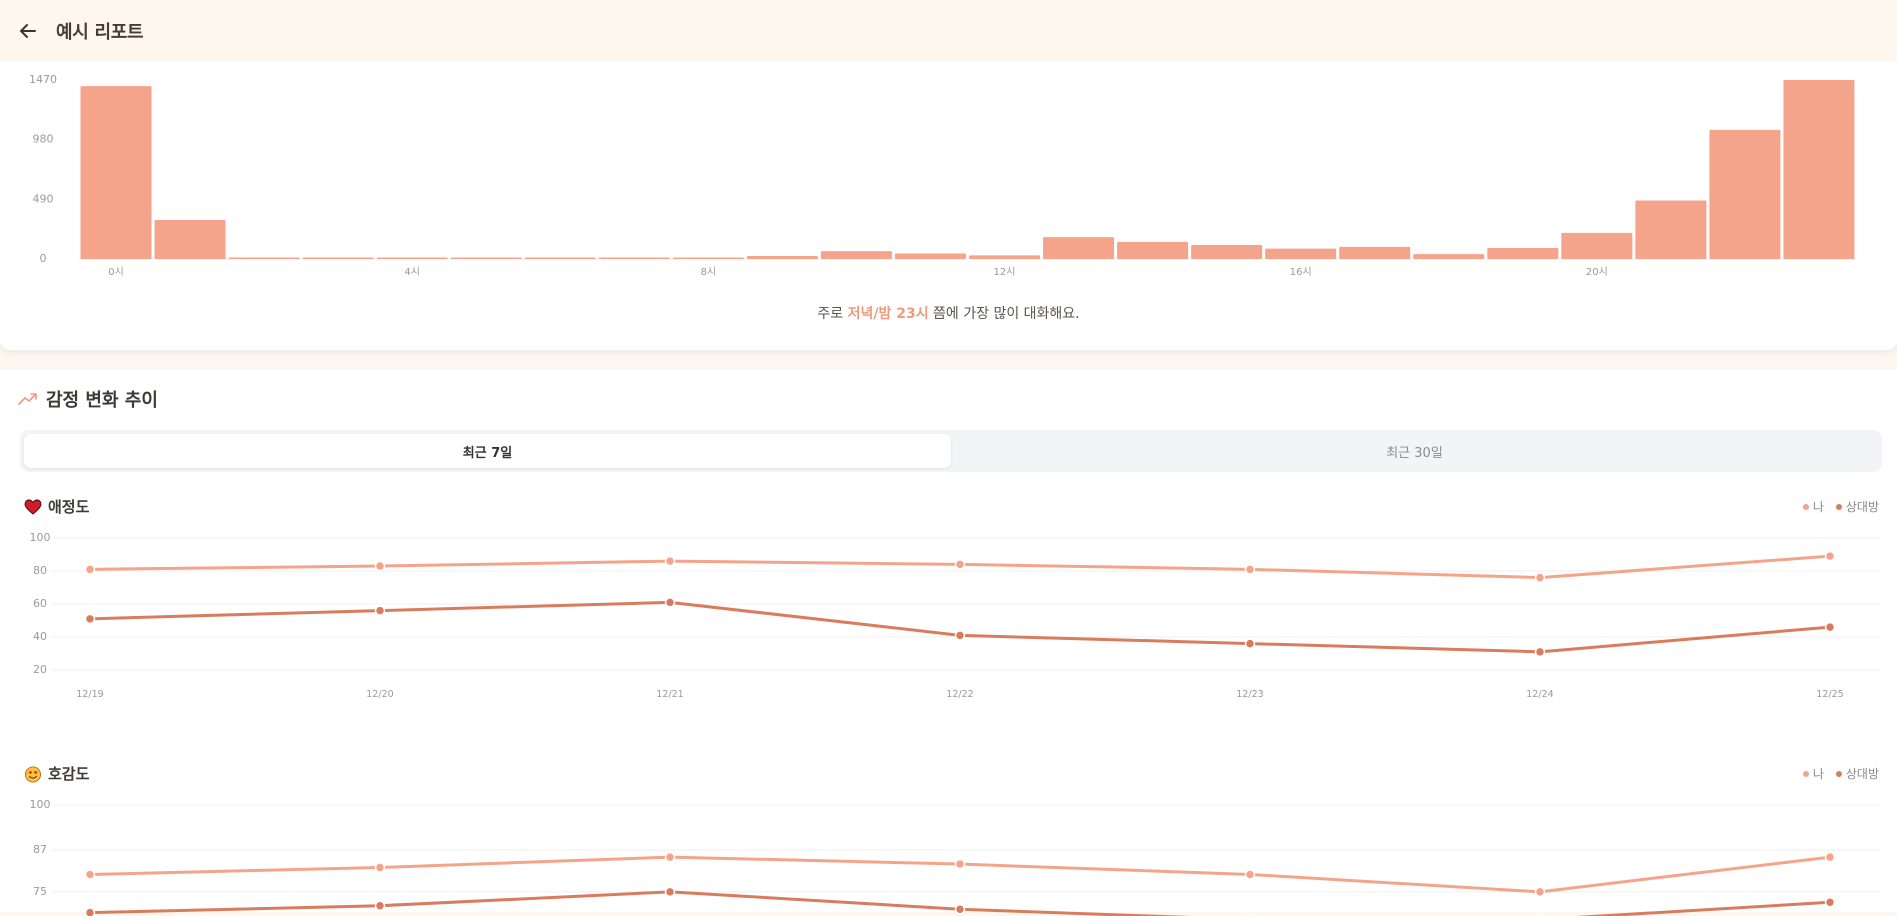 This screenshot has width=1897, height=916. I want to click on y-tick-label: 80, so click(40, 570).